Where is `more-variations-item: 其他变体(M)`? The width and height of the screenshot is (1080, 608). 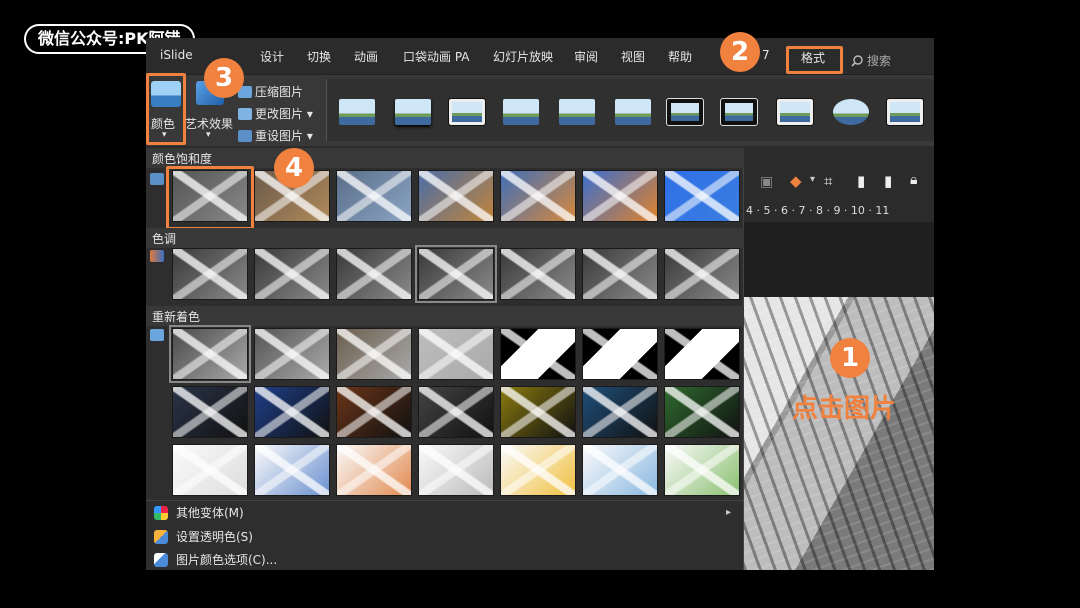
more-variations-item: 其他变体(M) is located at coordinates (199, 512).